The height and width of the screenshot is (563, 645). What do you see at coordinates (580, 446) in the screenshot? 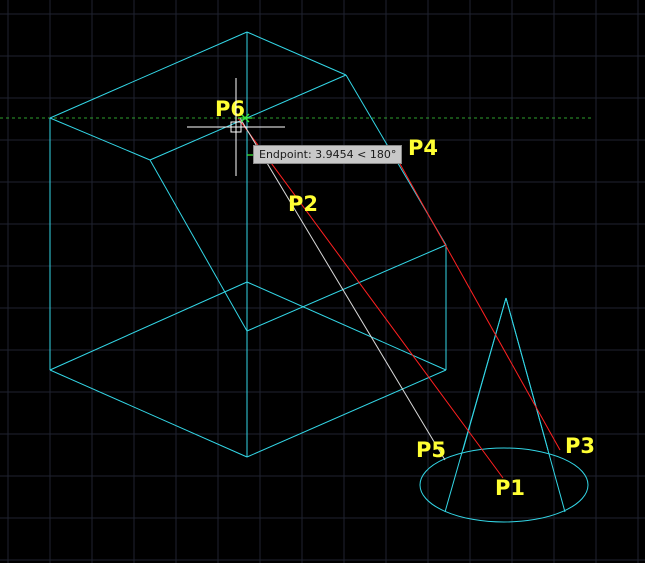
I see `label-p3: P3` at bounding box center [580, 446].